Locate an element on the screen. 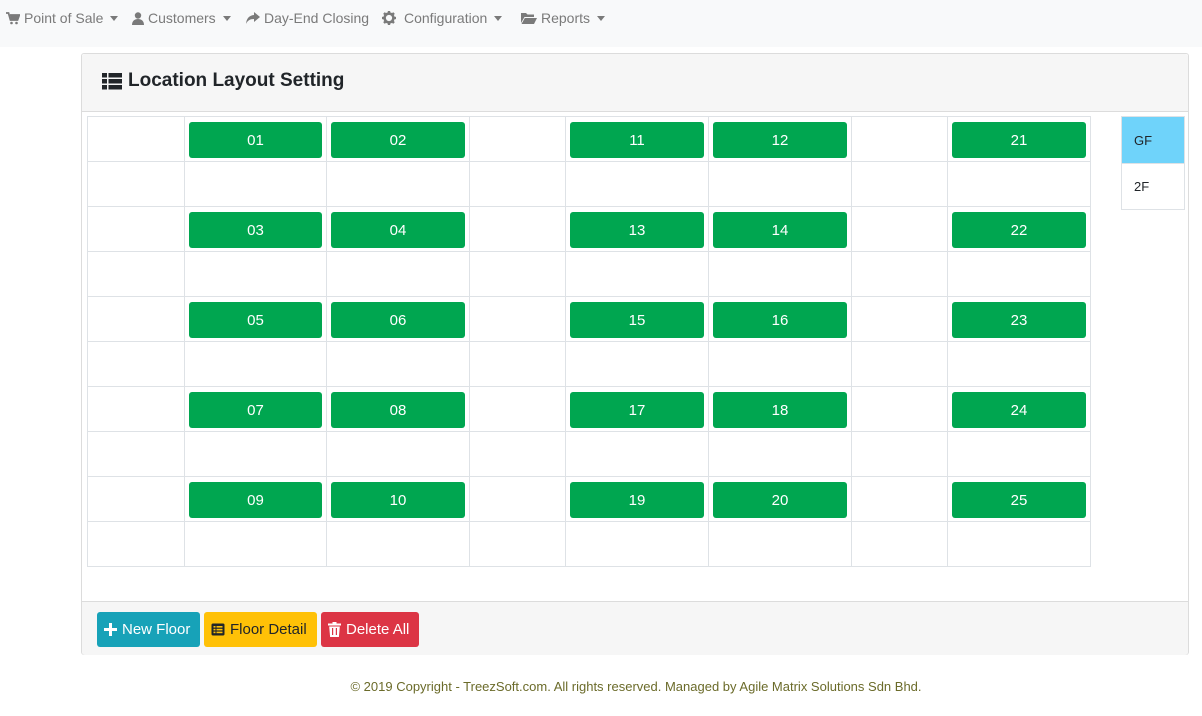 The width and height of the screenshot is (1202, 716). grid-cell: 04 is located at coordinates (398, 229).